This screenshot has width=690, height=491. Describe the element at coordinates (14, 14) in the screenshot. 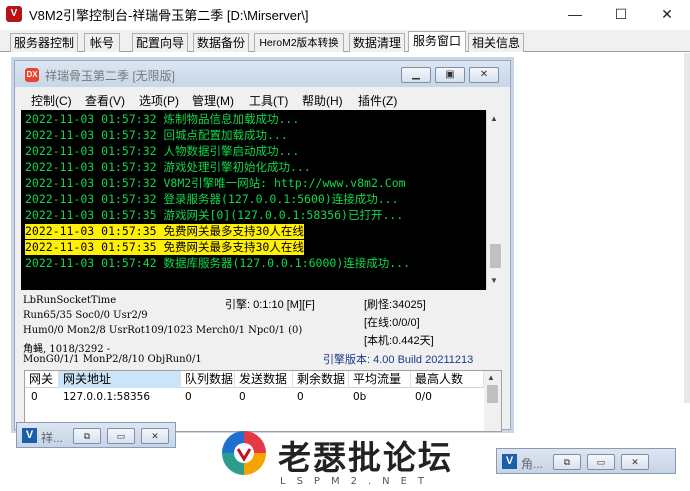

I see `app-logo-icon: V` at that location.